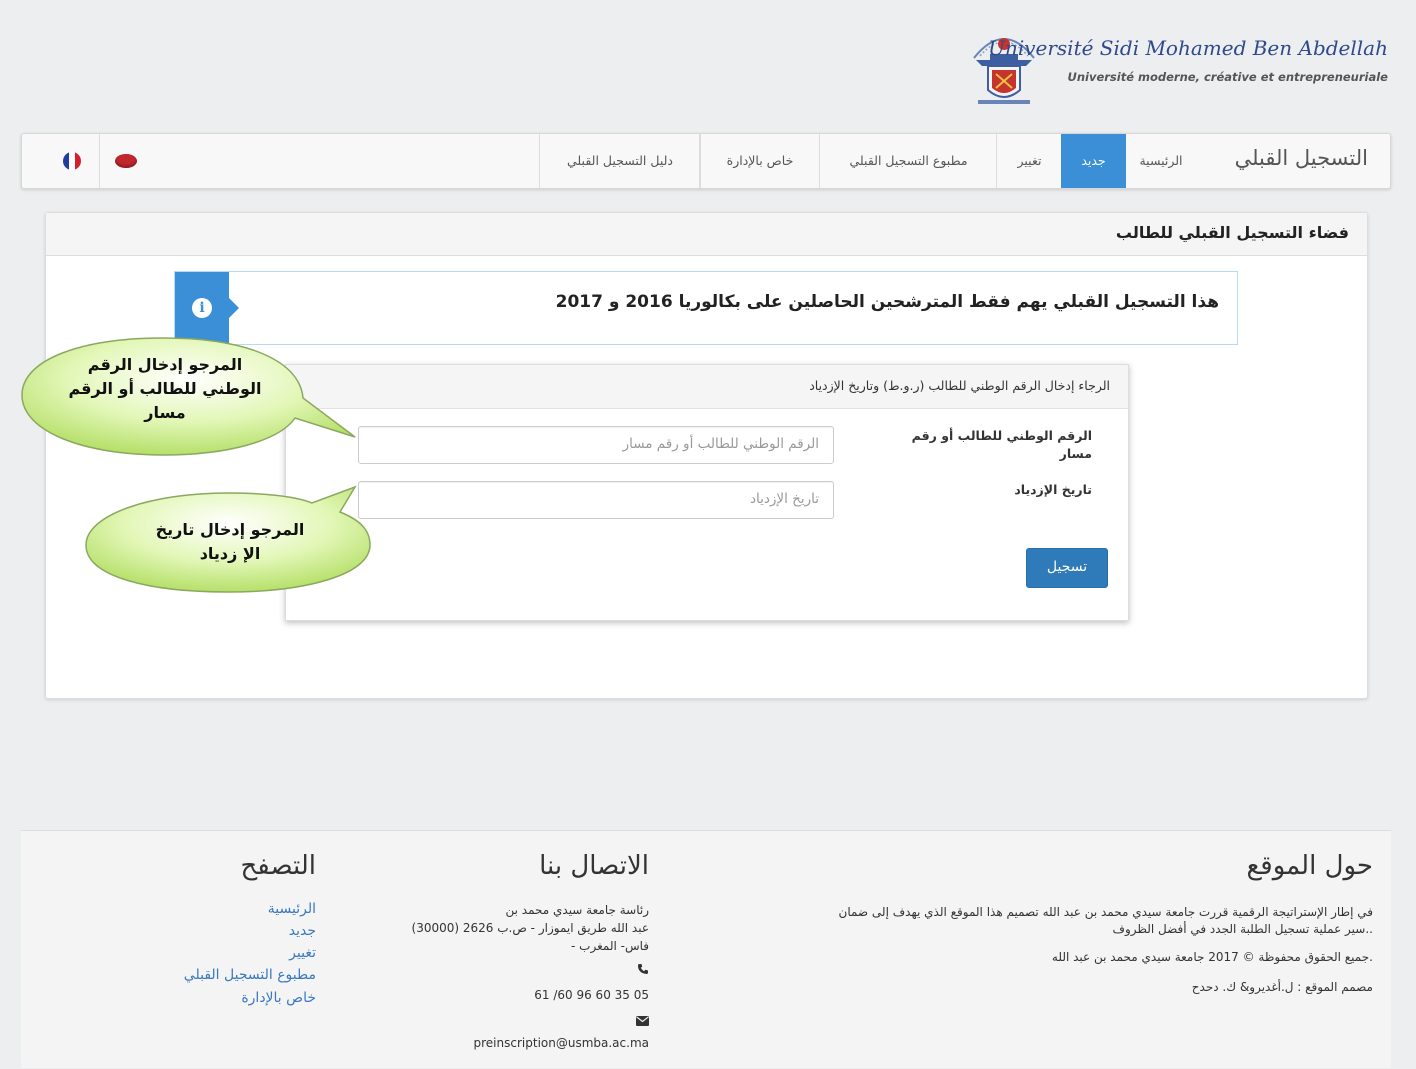 Image resolution: width=1416 pixels, height=1069 pixels. What do you see at coordinates (720, 444) in the screenshot?
I see `student-id-placeholder: الرقم الوطني للطالب أو رقم مسار` at bounding box center [720, 444].